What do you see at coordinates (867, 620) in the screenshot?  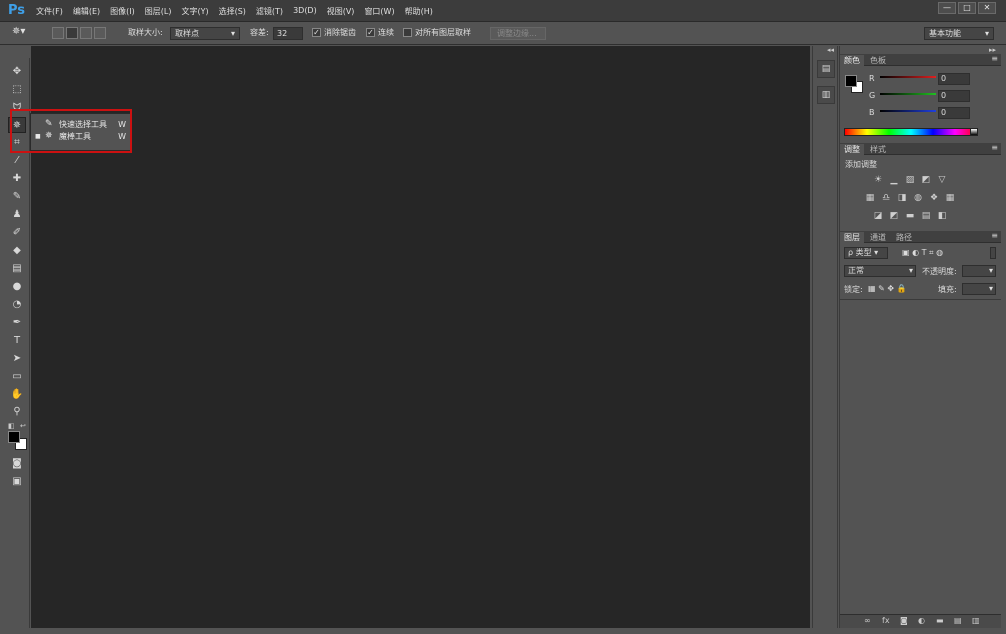 I see `link-layers-icon: ∞` at bounding box center [867, 620].